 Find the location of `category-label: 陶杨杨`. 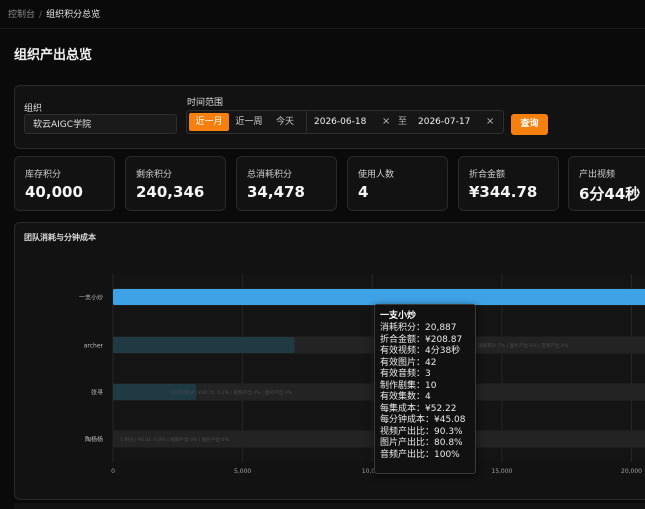

category-label: 陶杨杨 is located at coordinates (94, 440).